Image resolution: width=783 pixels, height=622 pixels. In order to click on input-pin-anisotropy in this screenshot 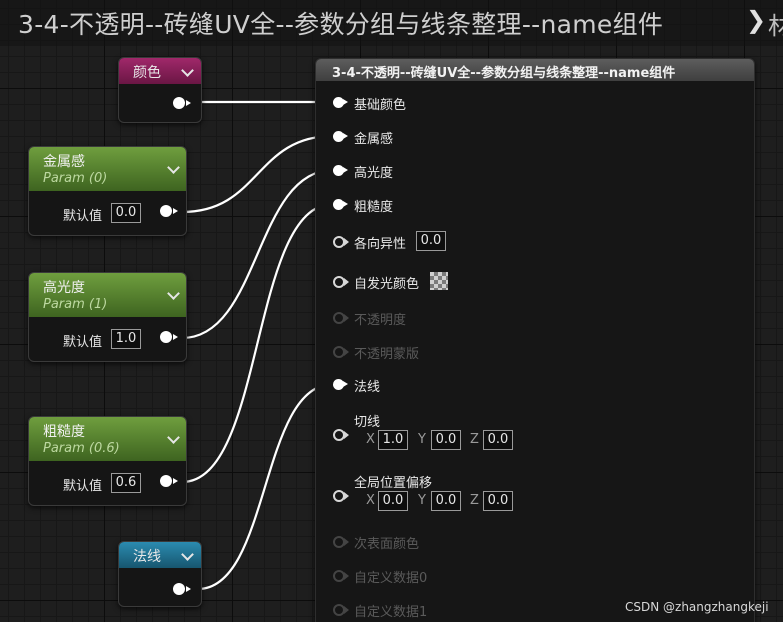, I will do `click(341, 242)`.